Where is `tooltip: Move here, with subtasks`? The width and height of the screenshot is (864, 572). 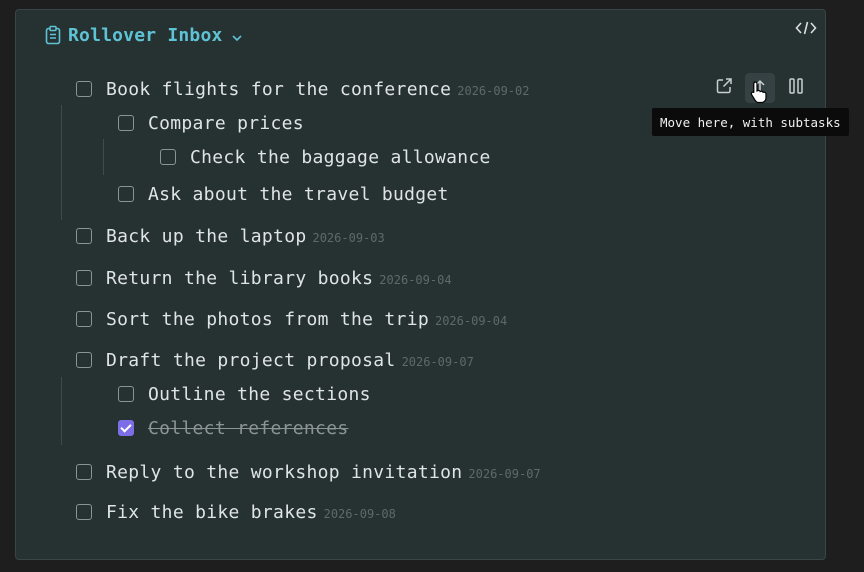 tooltip: Move here, with subtasks is located at coordinates (750, 122).